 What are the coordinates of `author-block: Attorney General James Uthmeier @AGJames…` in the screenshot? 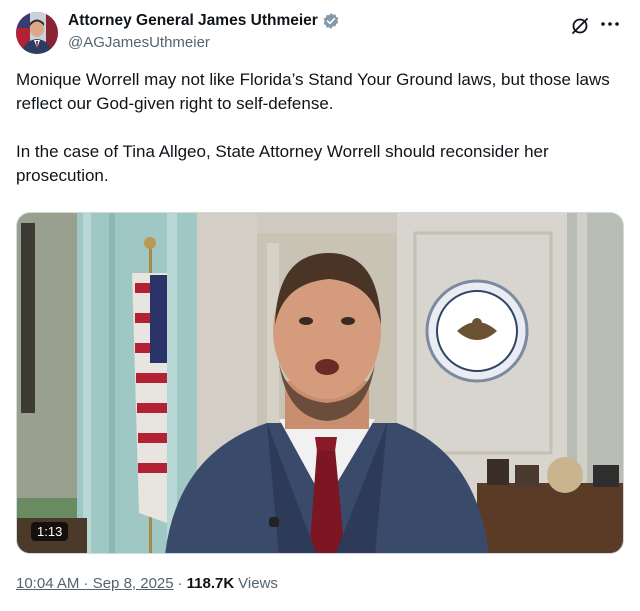 It's located at (204, 31).